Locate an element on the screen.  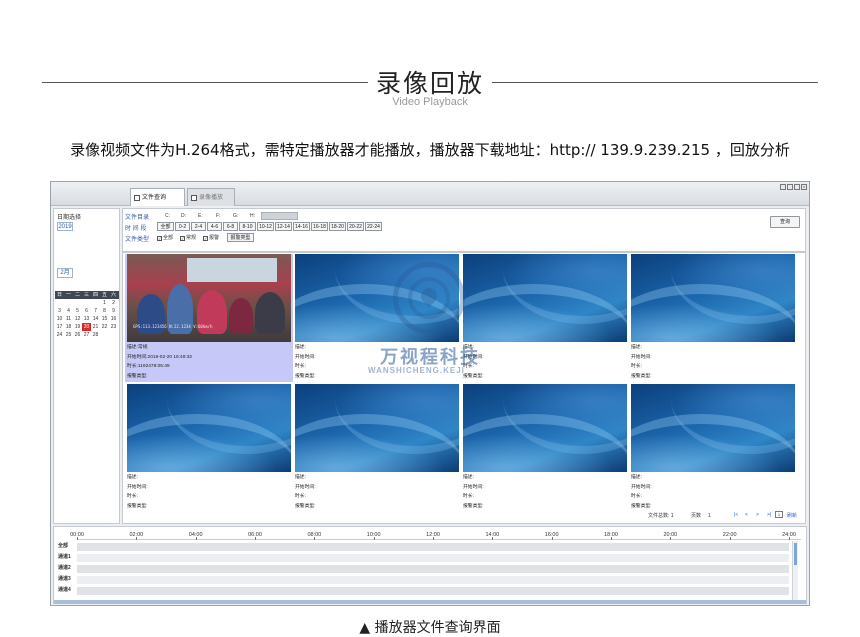
drive-option: C: is located at coordinates (167, 216).